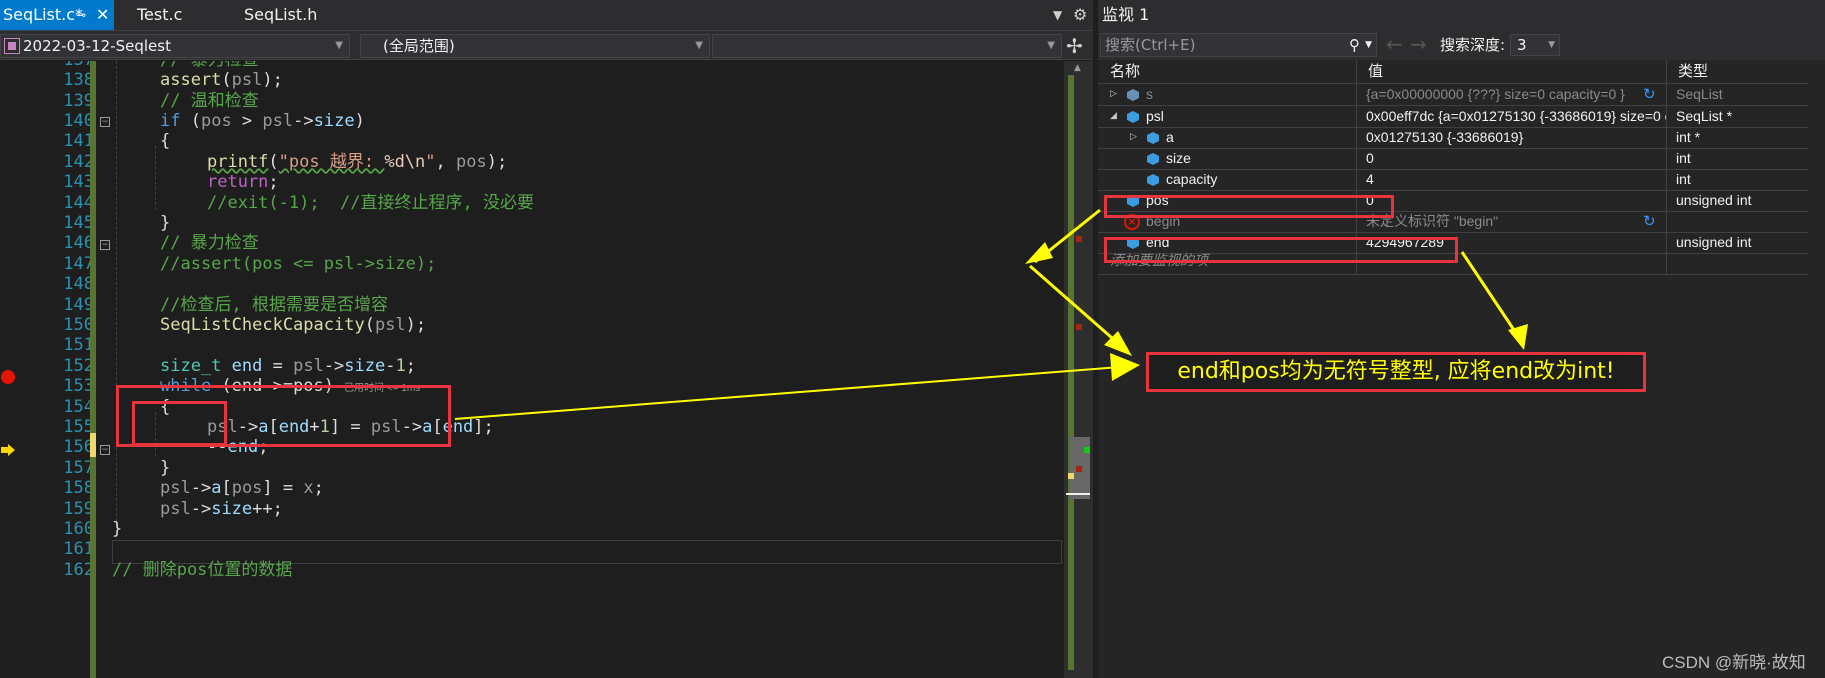  I want to click on scroll-up-icon: ▲, so click(1077, 68).